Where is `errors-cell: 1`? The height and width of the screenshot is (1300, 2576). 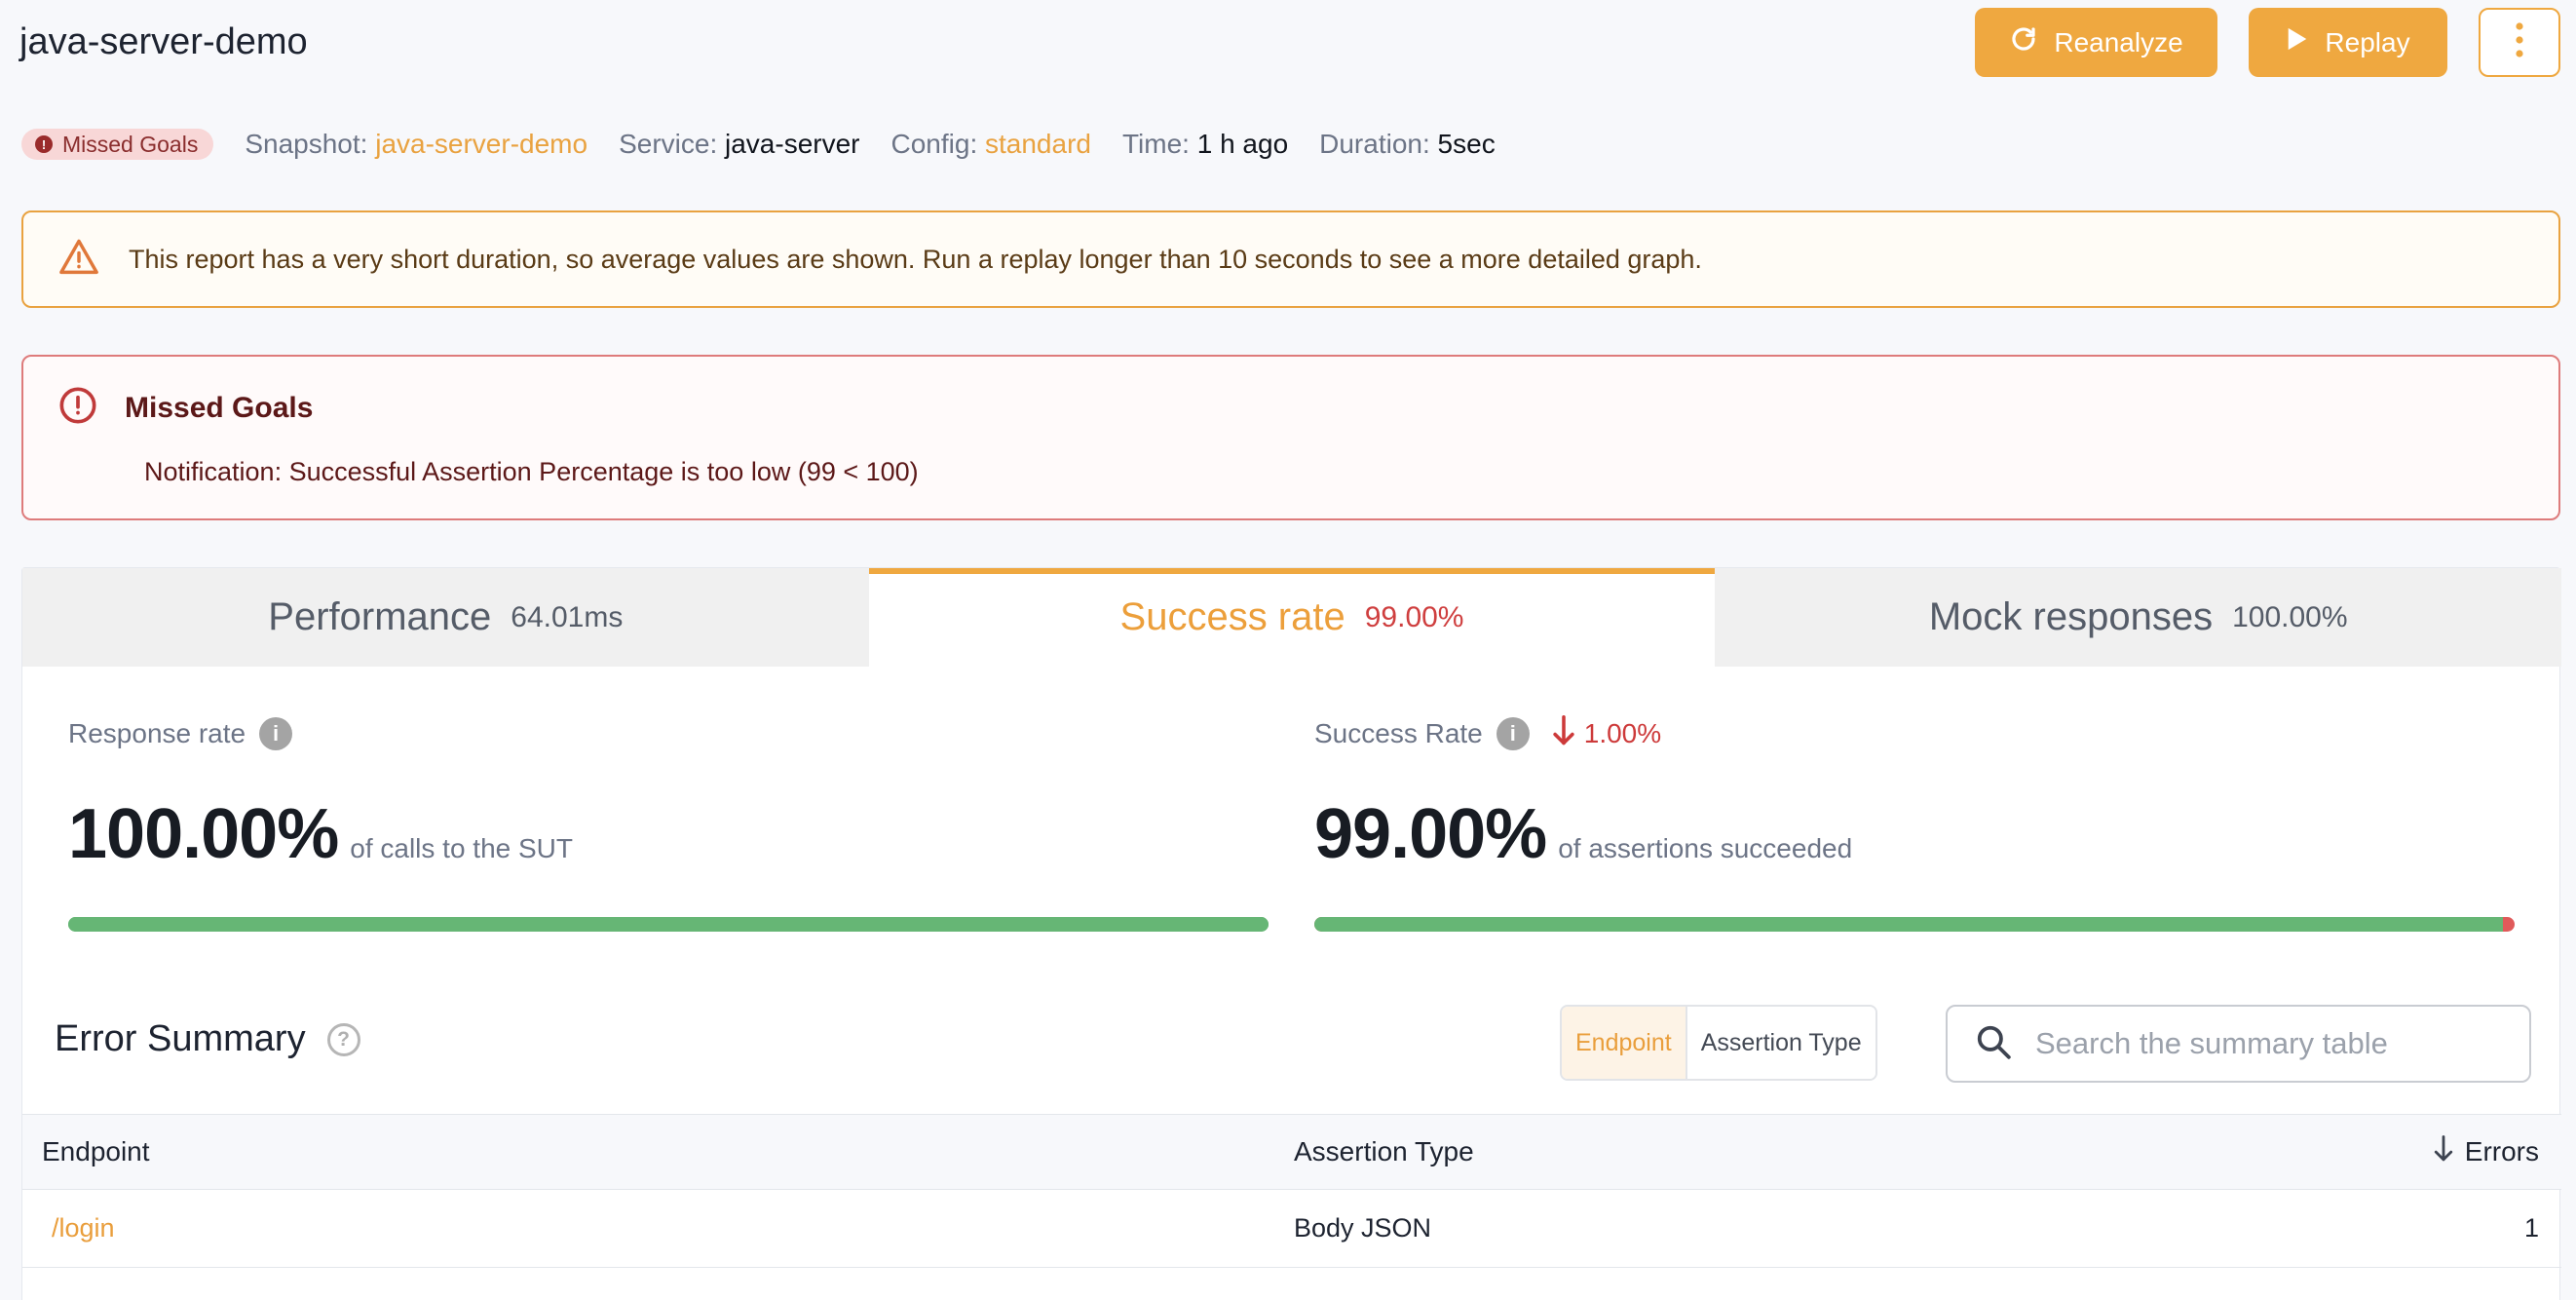
errors-cell: 1 is located at coordinates (2531, 1228).